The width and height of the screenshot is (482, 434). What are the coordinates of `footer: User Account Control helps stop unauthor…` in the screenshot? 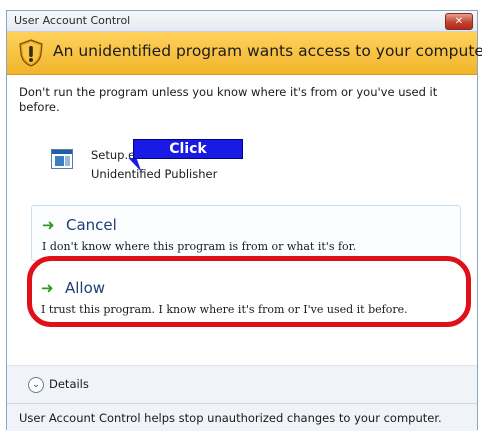 It's located at (242, 417).